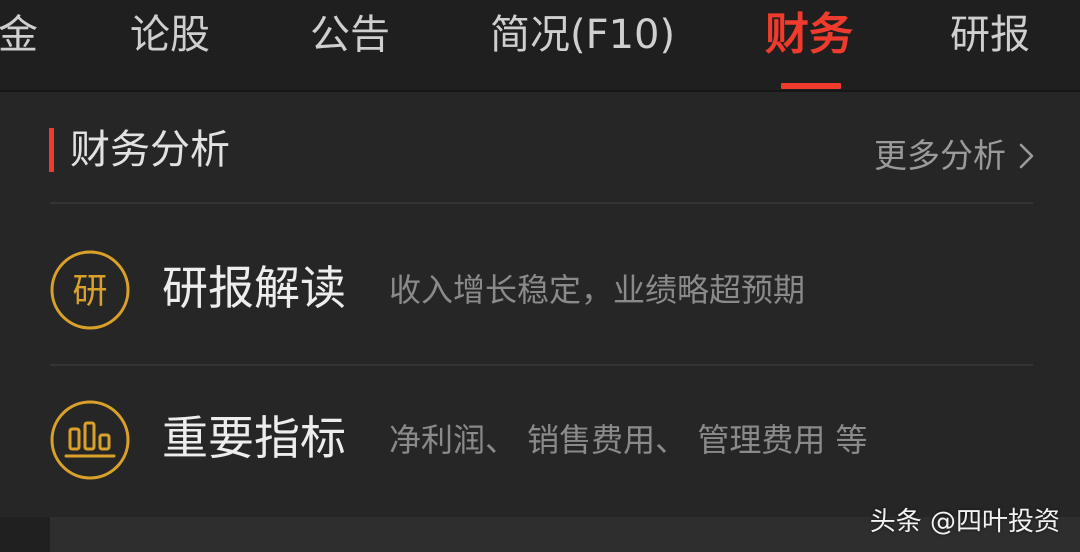  What do you see at coordinates (254, 438) in the screenshot?
I see `key-indicators-title: 重要指标` at bounding box center [254, 438].